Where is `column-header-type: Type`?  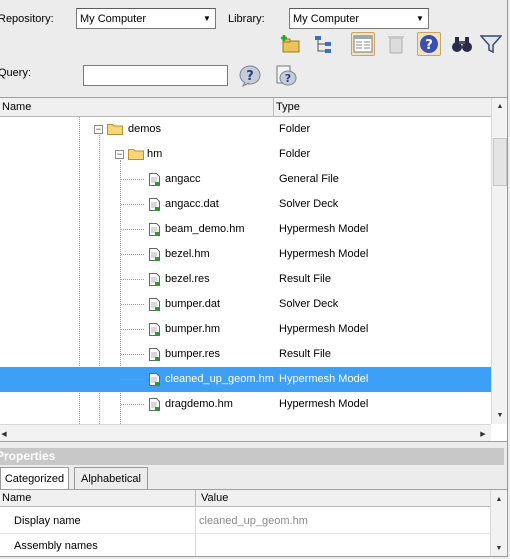 column-header-type: Type is located at coordinates (382, 107).